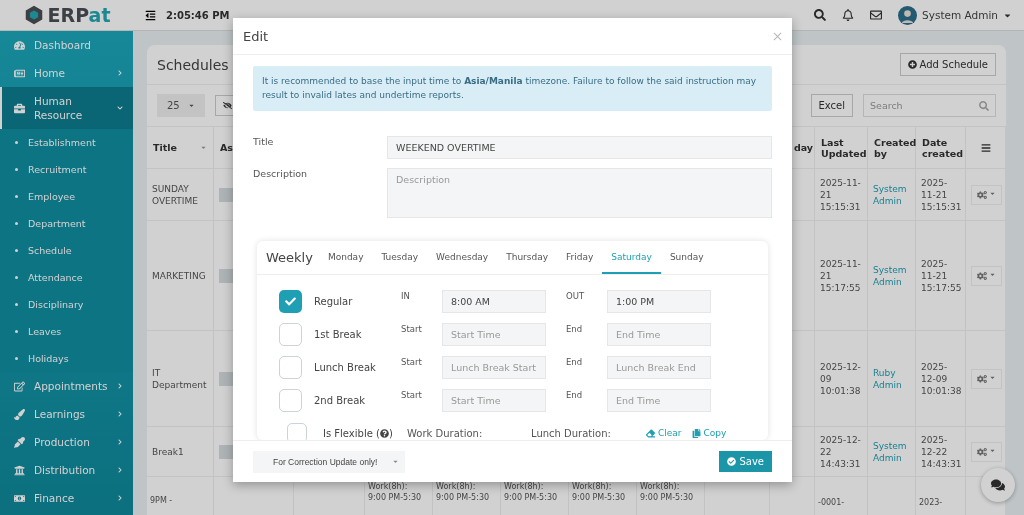  Describe the element at coordinates (494, 301) in the screenshot. I see `time-field: 8:00 AM` at that location.